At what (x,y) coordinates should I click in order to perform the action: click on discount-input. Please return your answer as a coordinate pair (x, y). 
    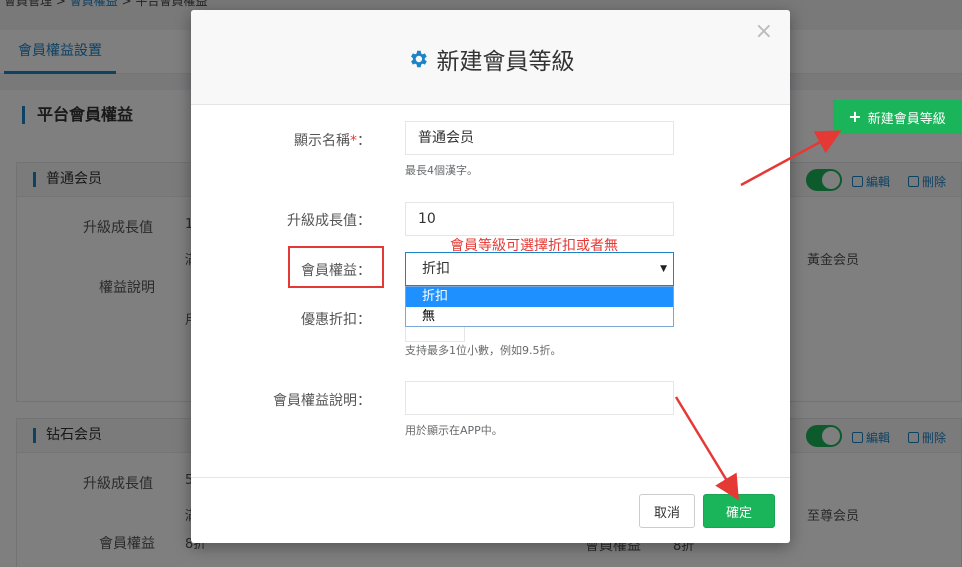
    Looking at the image, I should click on (435, 334).